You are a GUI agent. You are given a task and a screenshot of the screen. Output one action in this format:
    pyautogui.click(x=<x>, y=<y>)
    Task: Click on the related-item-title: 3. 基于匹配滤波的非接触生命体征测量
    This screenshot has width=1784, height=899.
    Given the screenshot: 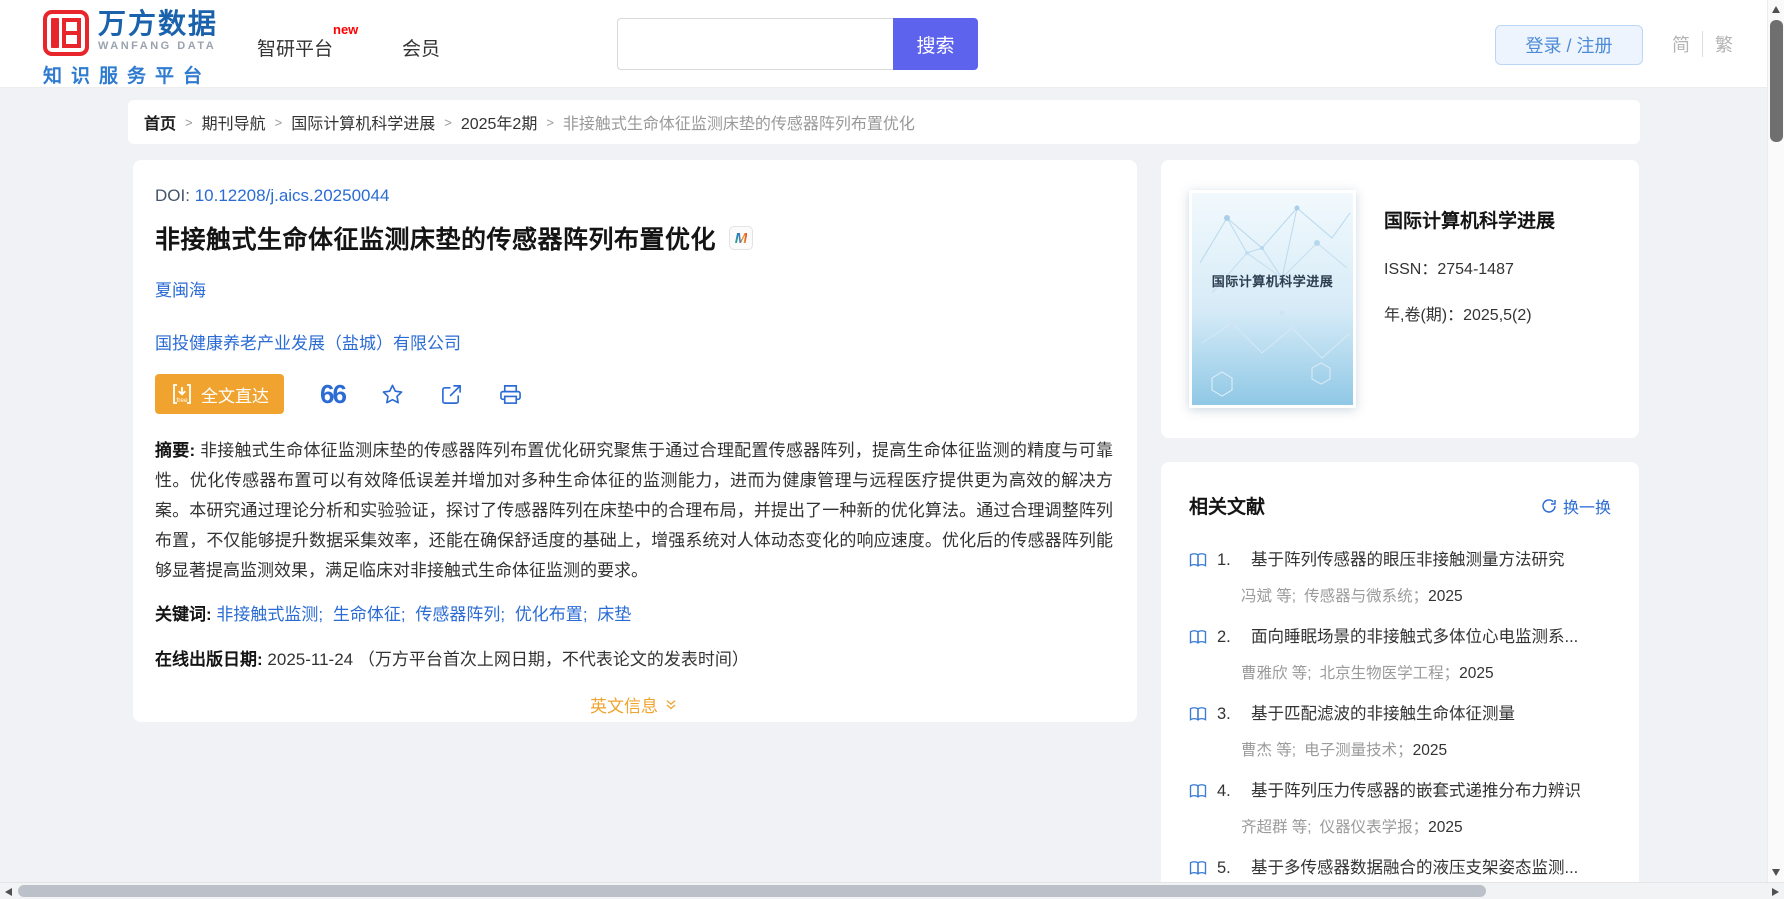 What is the action you would take?
    pyautogui.click(x=1400, y=714)
    